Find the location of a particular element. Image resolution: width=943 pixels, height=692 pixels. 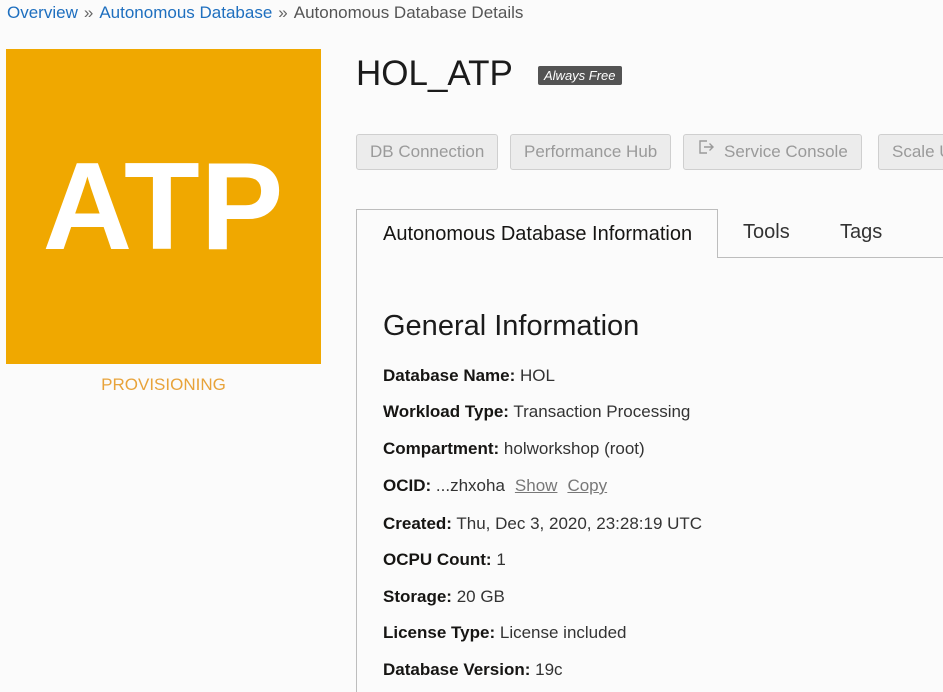

field-label: Compartment: is located at coordinates (441, 448).